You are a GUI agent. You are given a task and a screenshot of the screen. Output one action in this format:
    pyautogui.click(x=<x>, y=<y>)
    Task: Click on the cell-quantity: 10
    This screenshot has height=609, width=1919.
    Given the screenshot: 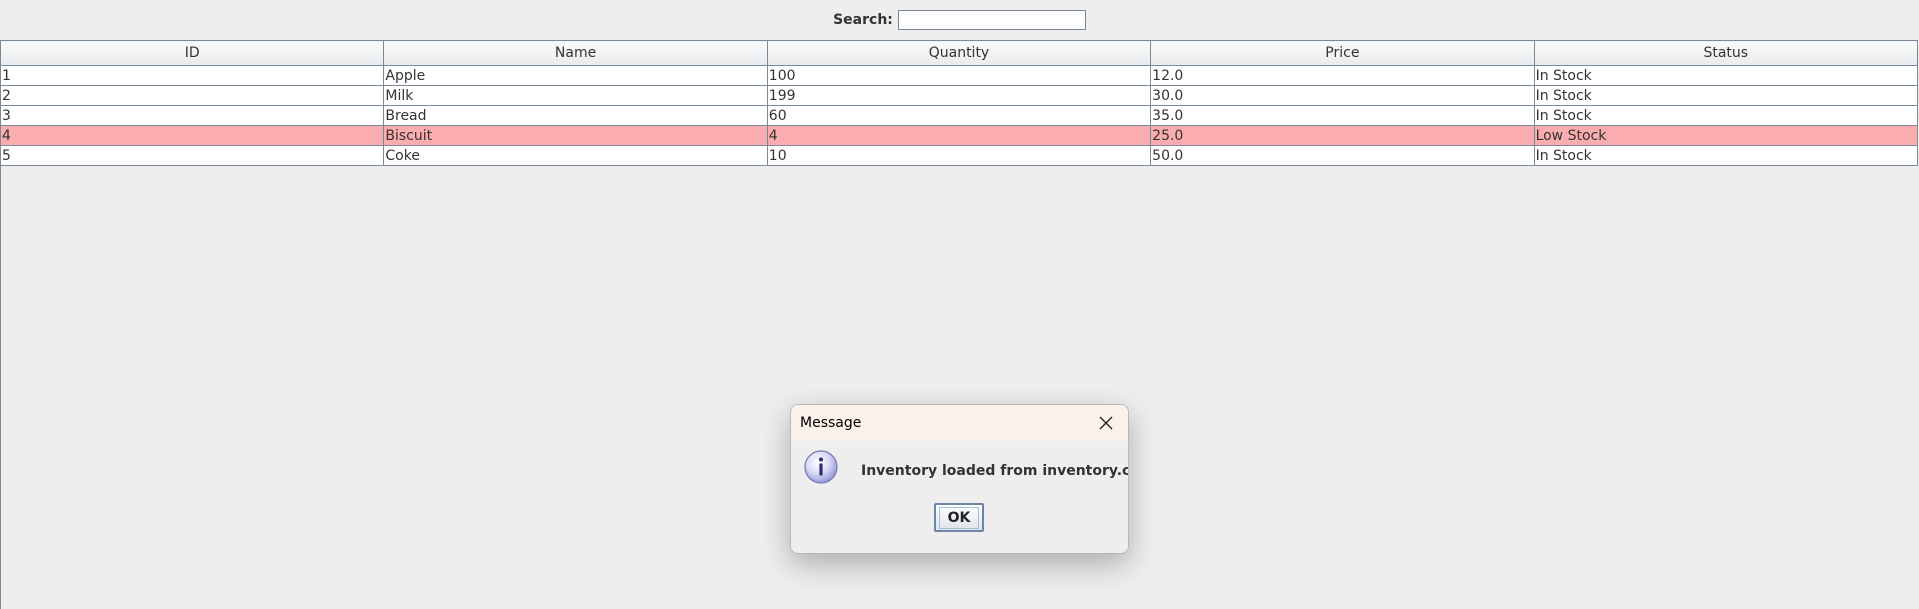 What is the action you would take?
    pyautogui.click(x=959, y=155)
    